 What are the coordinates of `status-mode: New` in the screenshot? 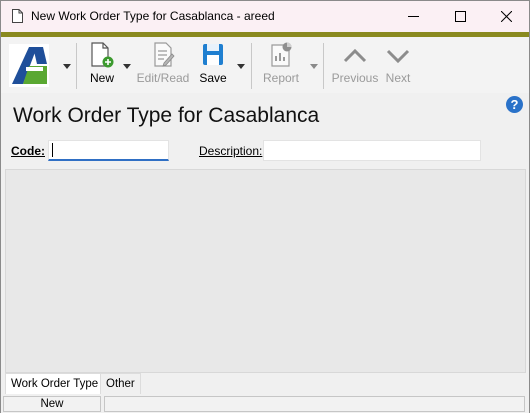 It's located at (52, 404).